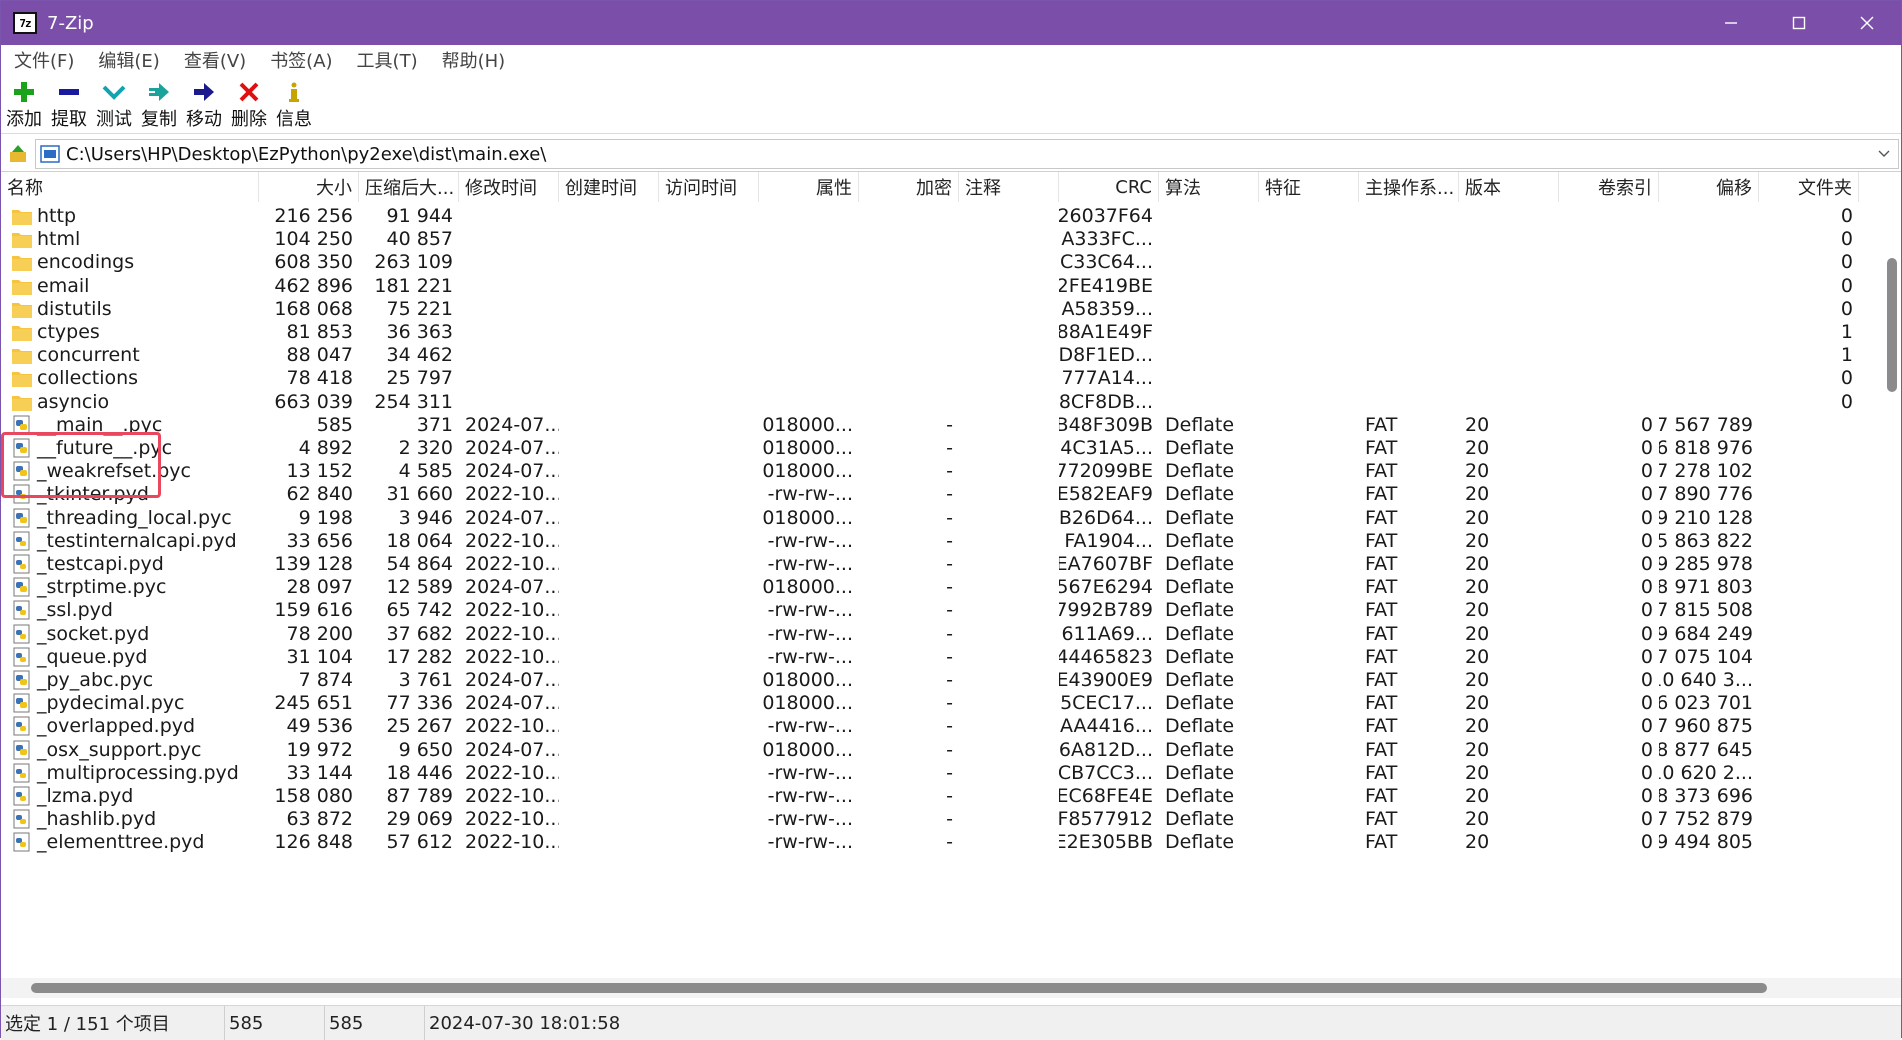 Image resolution: width=1902 pixels, height=1040 pixels. What do you see at coordinates (75, 610) in the screenshot?
I see `file-name: _ssl.pyd` at bounding box center [75, 610].